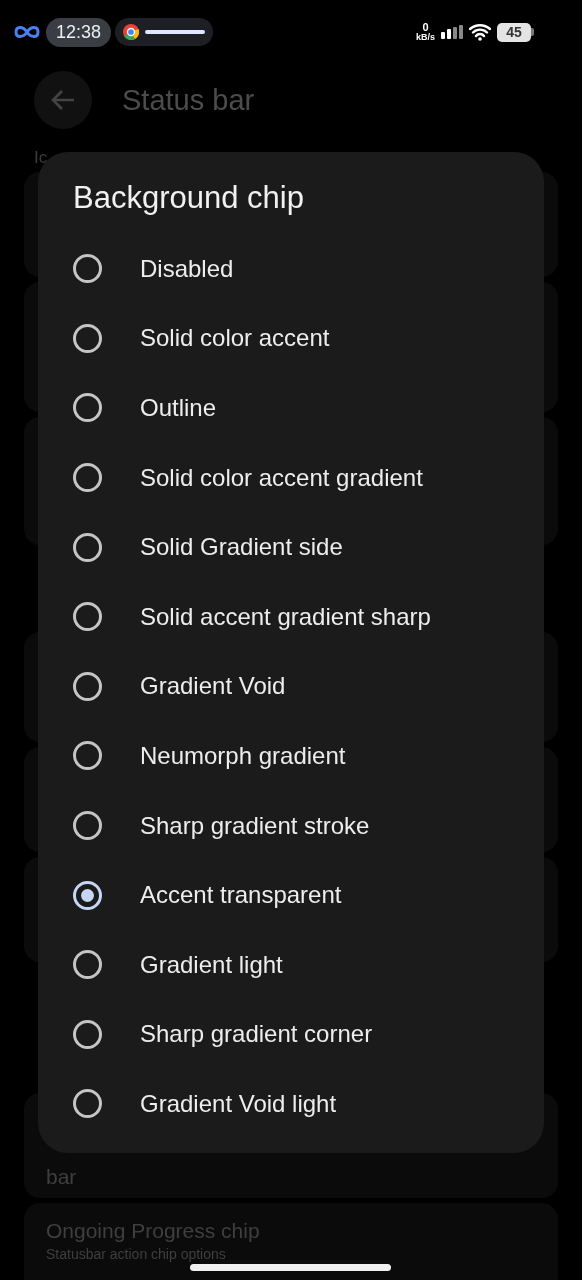 This screenshot has width=582, height=1280. I want to click on option-label: Sharp gradient corner, so click(256, 1034).